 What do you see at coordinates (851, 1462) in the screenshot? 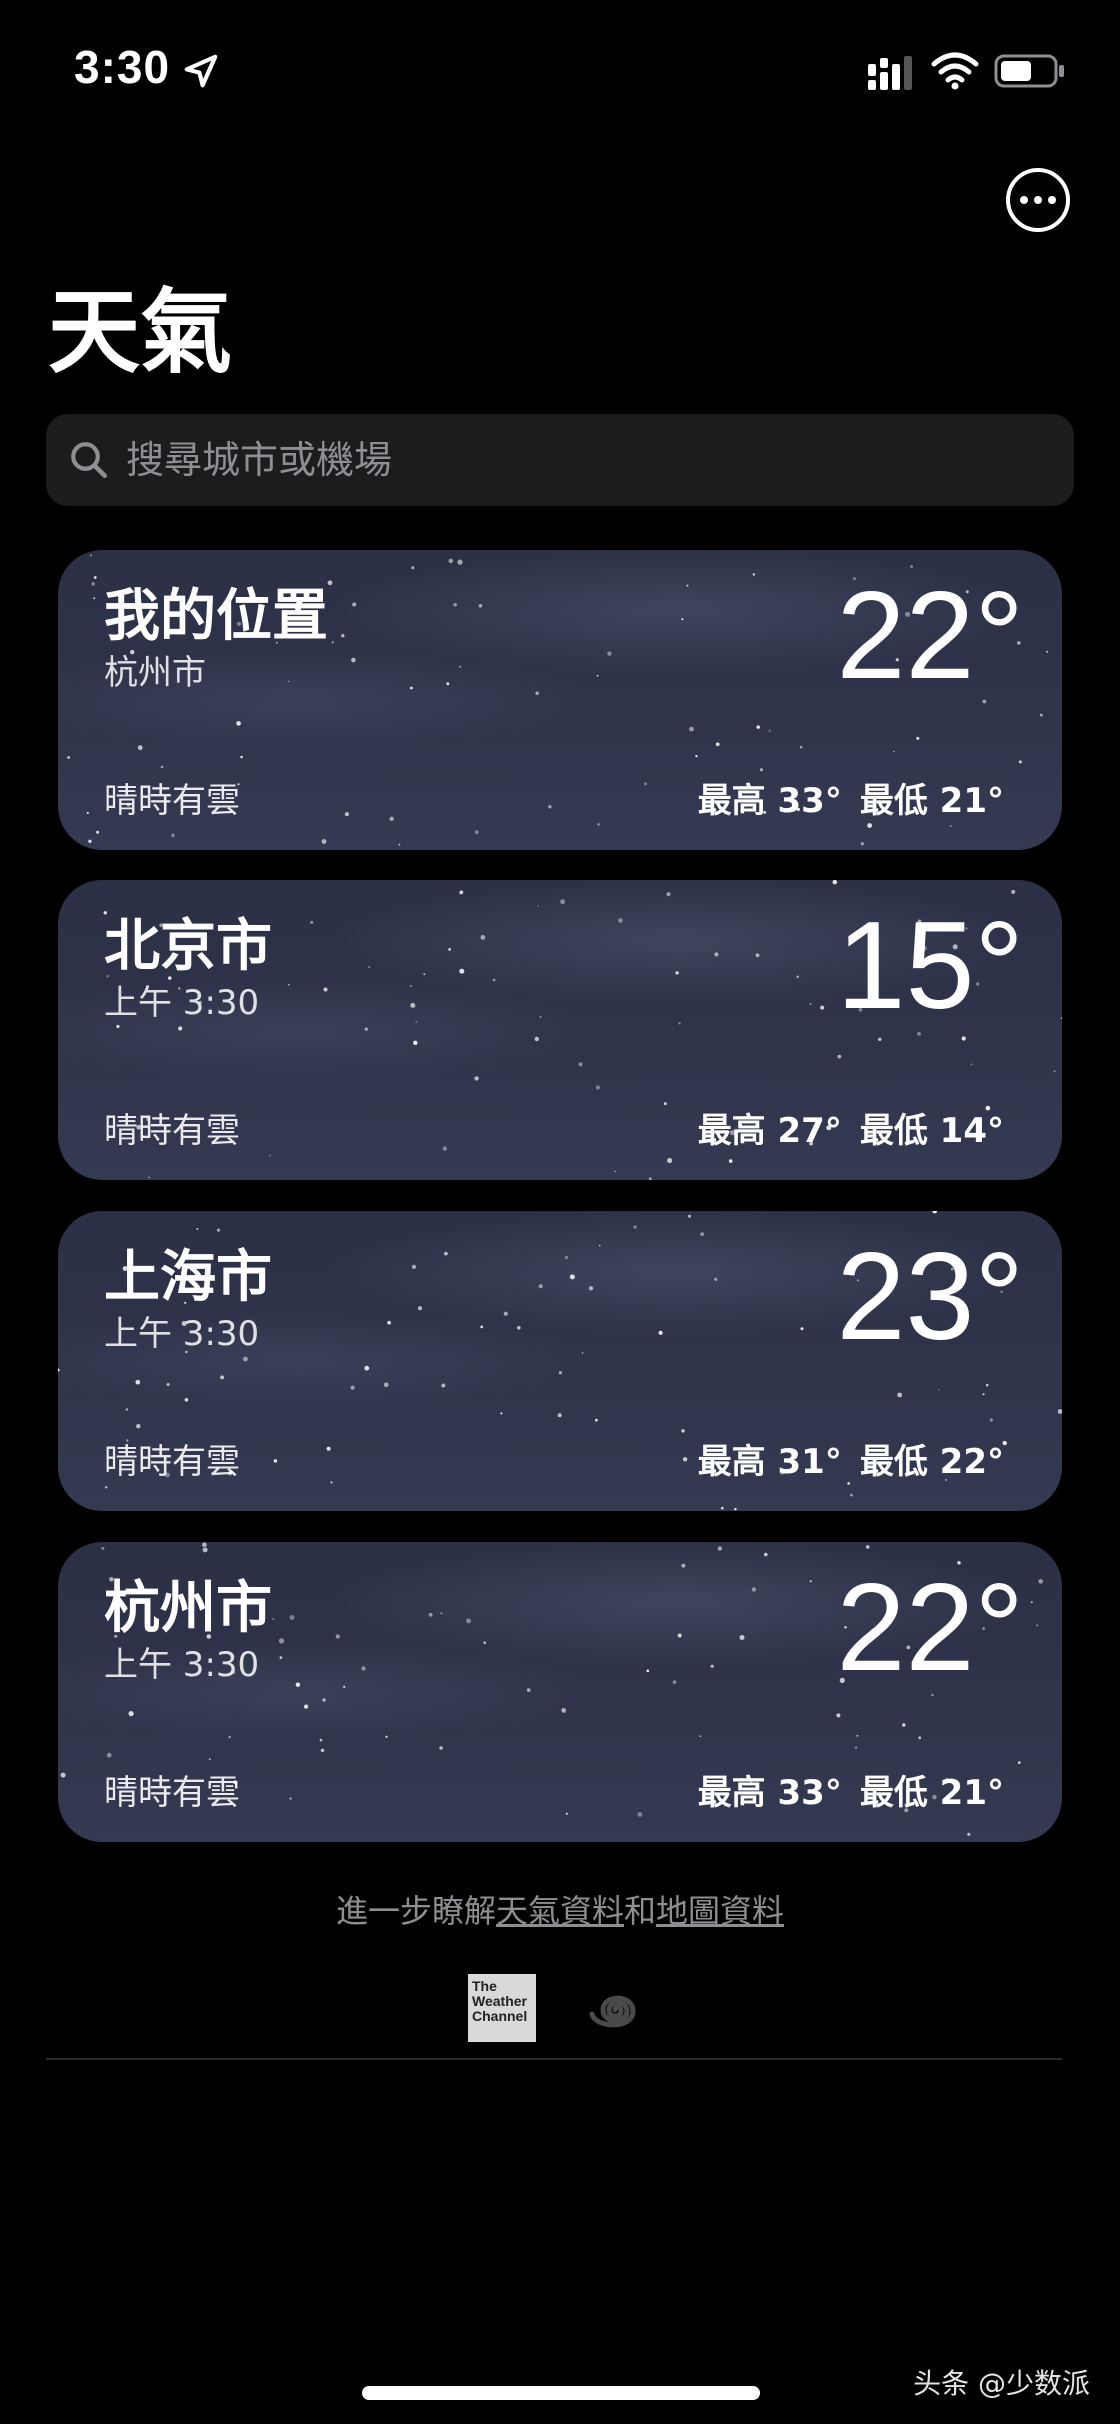
I see `high-low: 最高 31° 最低 22°` at bounding box center [851, 1462].